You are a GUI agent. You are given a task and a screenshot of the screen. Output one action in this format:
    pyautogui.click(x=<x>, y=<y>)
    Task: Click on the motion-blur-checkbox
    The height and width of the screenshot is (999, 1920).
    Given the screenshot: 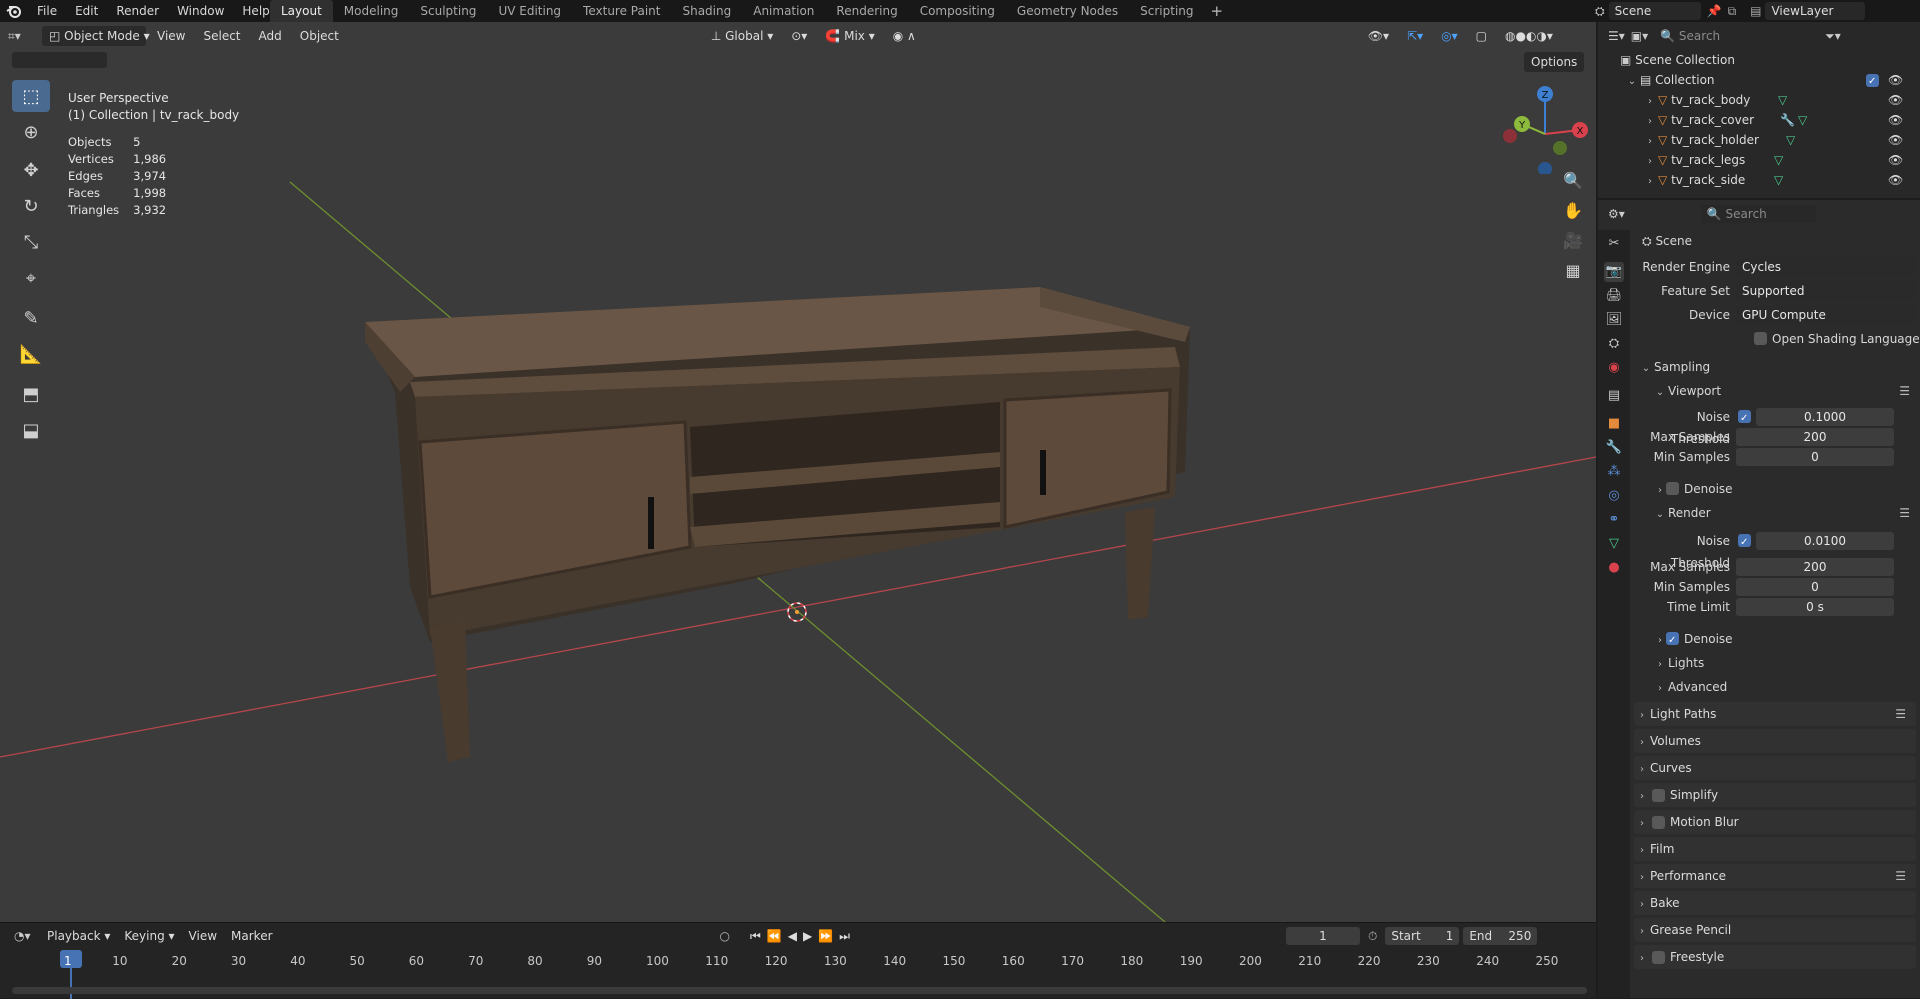 What is the action you would take?
    pyautogui.click(x=1658, y=822)
    